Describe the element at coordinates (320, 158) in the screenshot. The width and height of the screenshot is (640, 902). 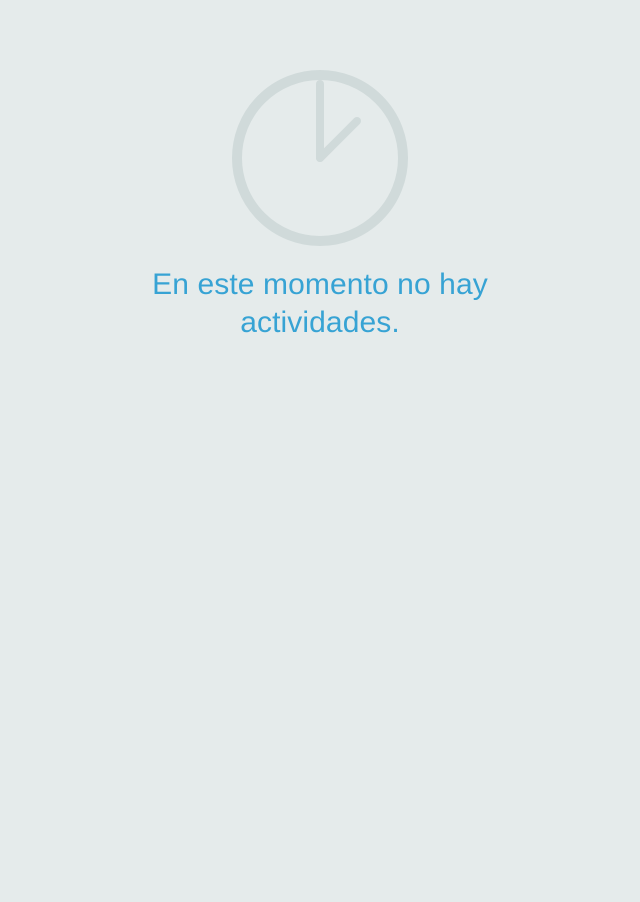
I see `clock-icon` at that location.